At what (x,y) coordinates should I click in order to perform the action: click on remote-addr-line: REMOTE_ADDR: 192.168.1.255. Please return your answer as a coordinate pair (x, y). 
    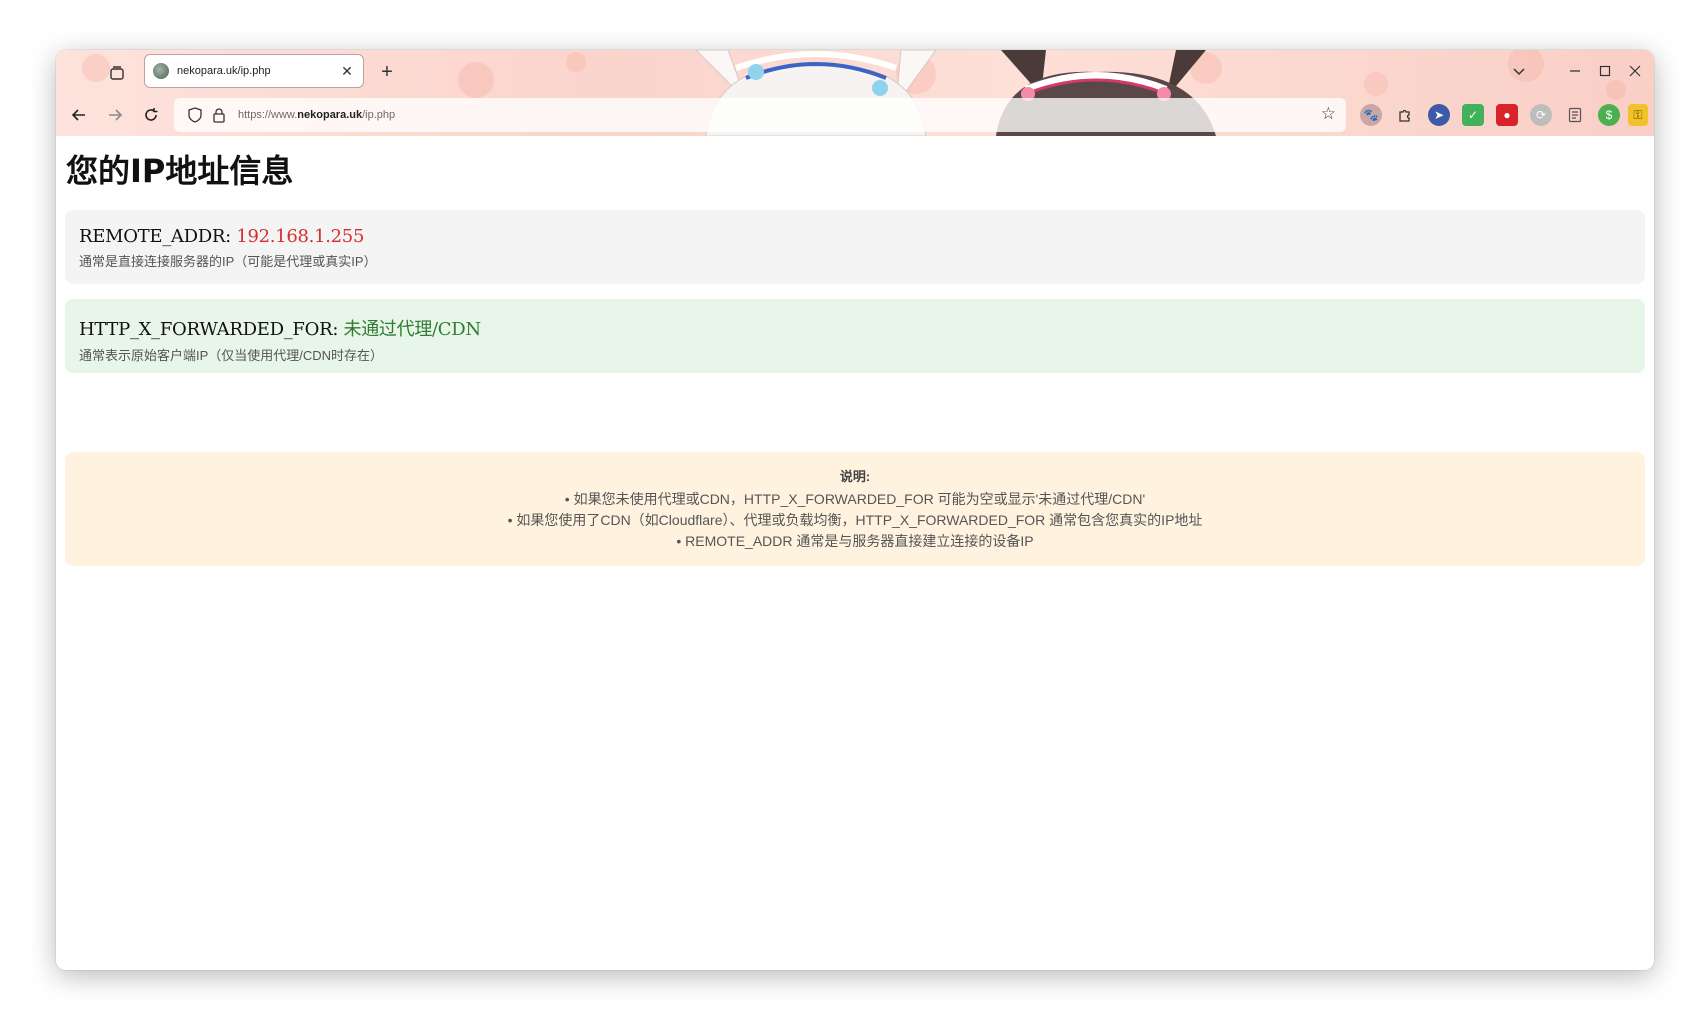
    Looking at the image, I should click on (855, 236).